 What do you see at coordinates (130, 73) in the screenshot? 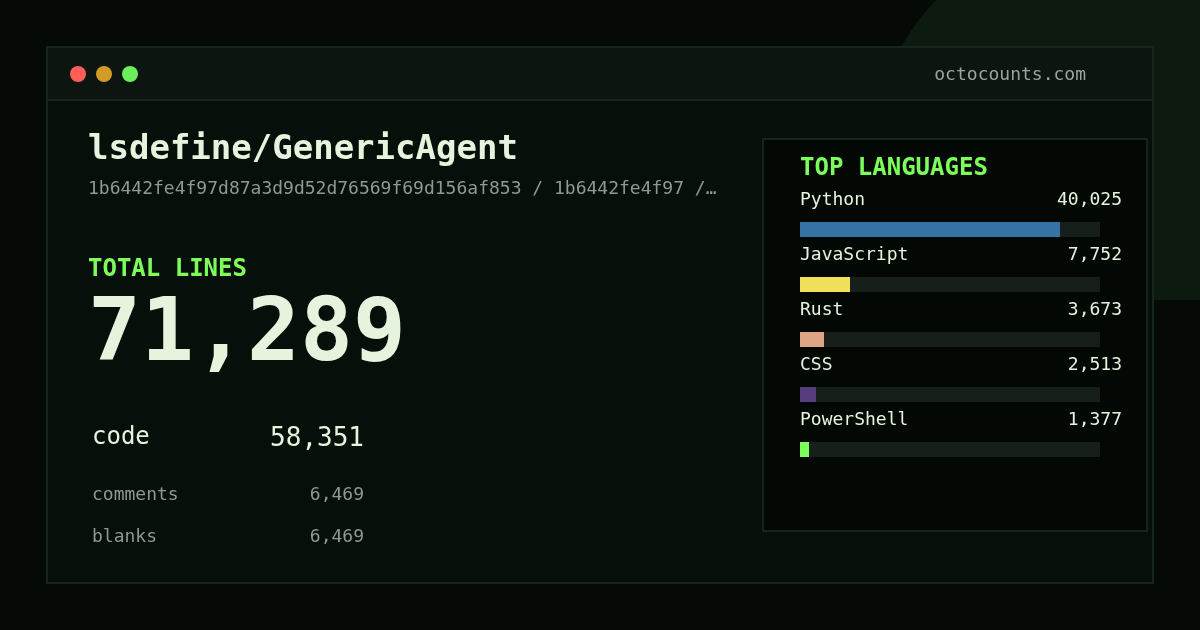
I see `maximize-dot-icon` at bounding box center [130, 73].